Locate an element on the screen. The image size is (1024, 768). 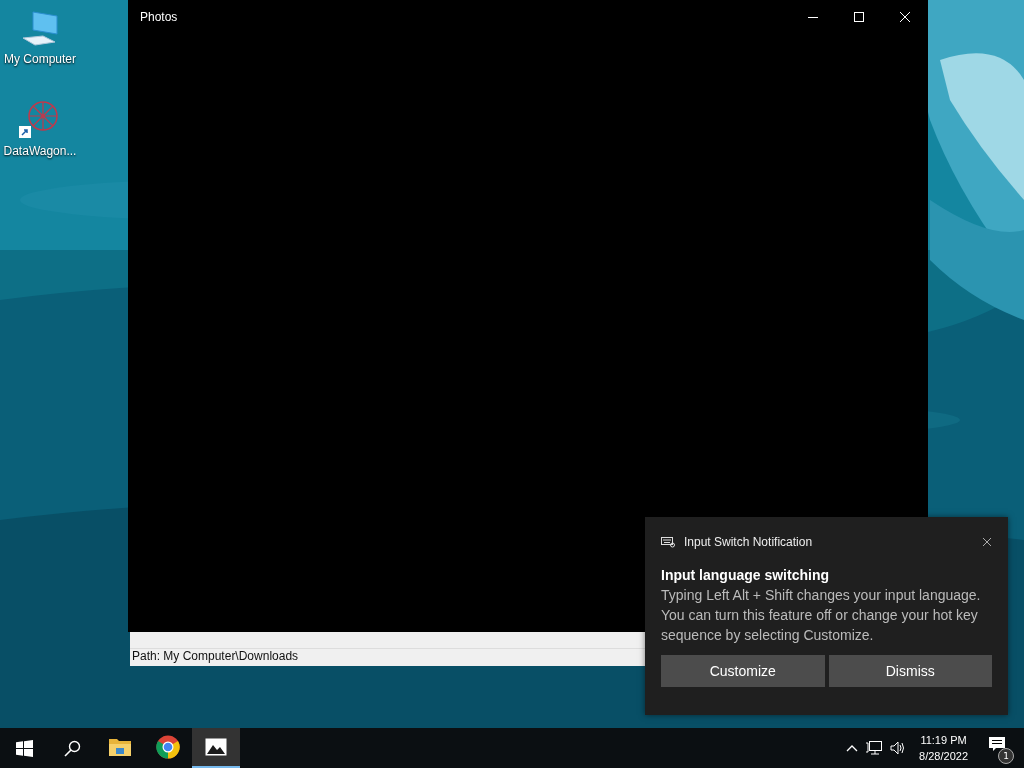
action-center-icon is located at coordinates (997, 744).